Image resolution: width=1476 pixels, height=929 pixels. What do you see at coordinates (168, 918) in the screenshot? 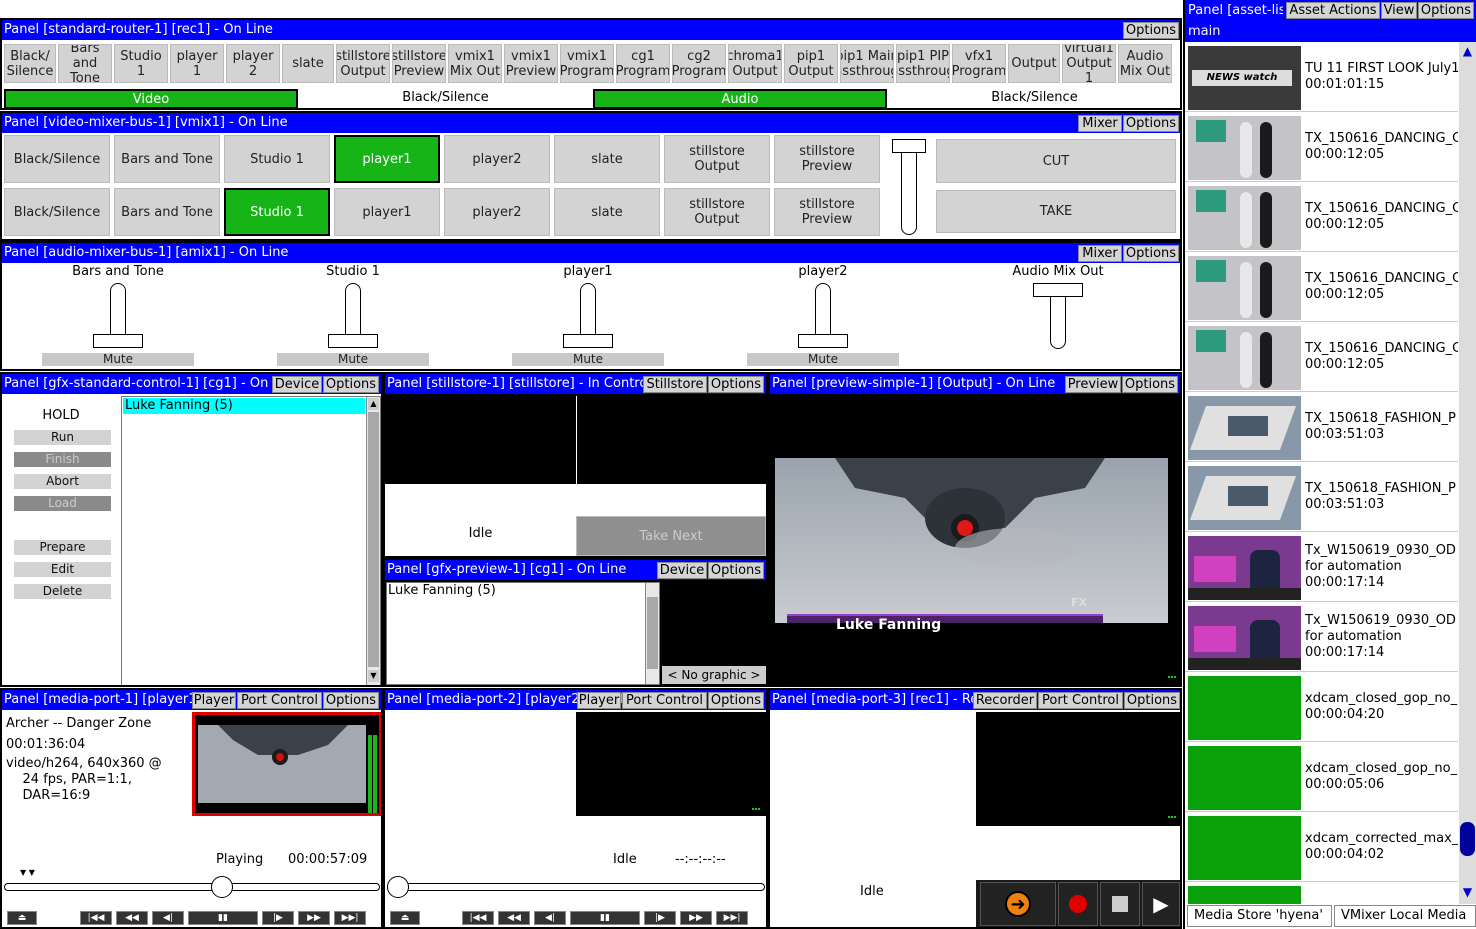
I see `step-back-button: ◀|` at bounding box center [168, 918].